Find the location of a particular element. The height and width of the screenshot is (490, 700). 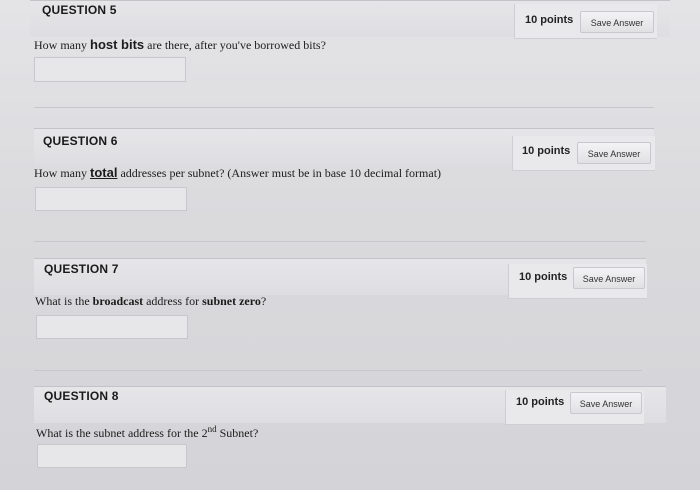

question-text-part: What is the is located at coordinates (64, 301).